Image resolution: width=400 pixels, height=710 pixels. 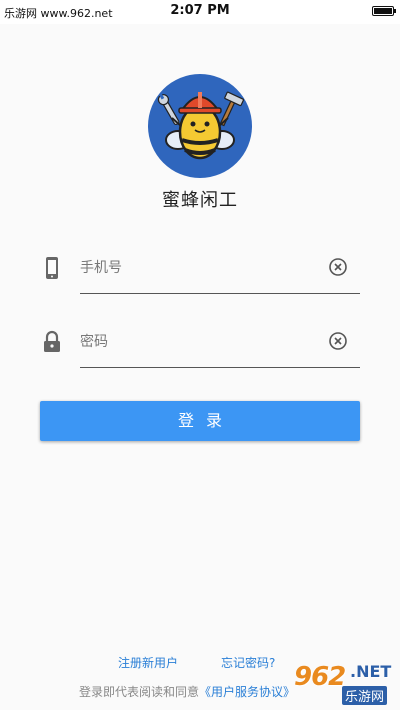 What do you see at coordinates (220, 293) in the screenshot?
I see `phone-underline` at bounding box center [220, 293].